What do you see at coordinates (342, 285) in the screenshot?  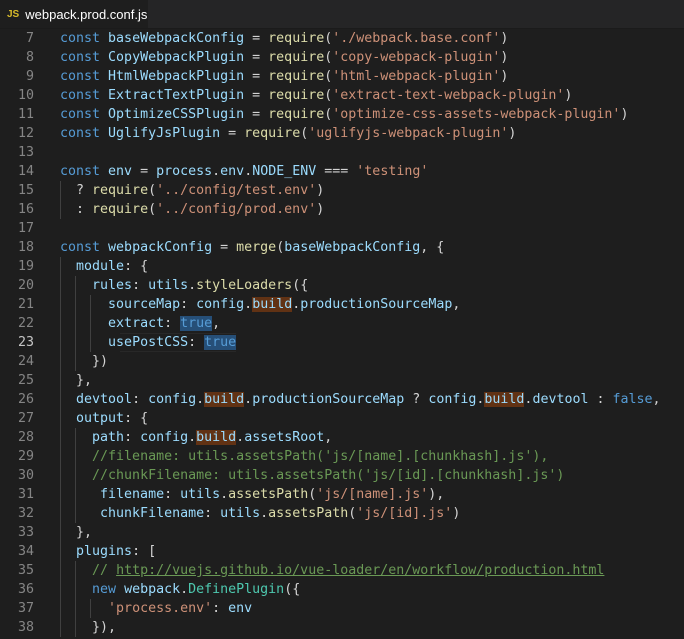 I see `code-line: 20 rules: utils.styleLoaders({` at bounding box center [342, 285].